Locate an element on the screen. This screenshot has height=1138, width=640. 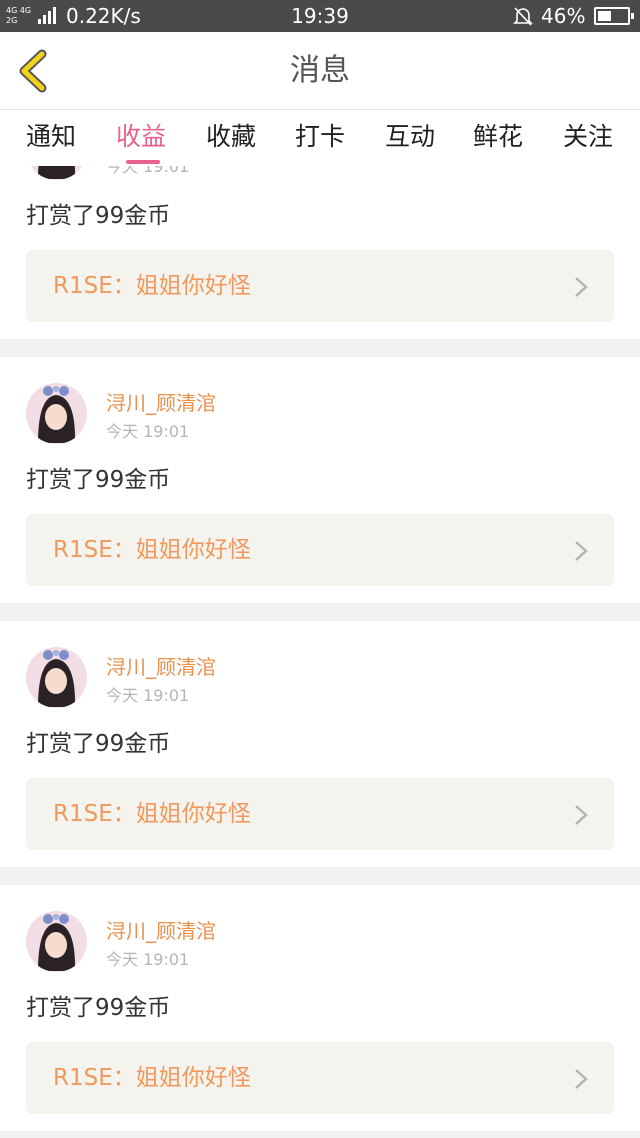
page-title: 消息 is located at coordinates (320, 70).